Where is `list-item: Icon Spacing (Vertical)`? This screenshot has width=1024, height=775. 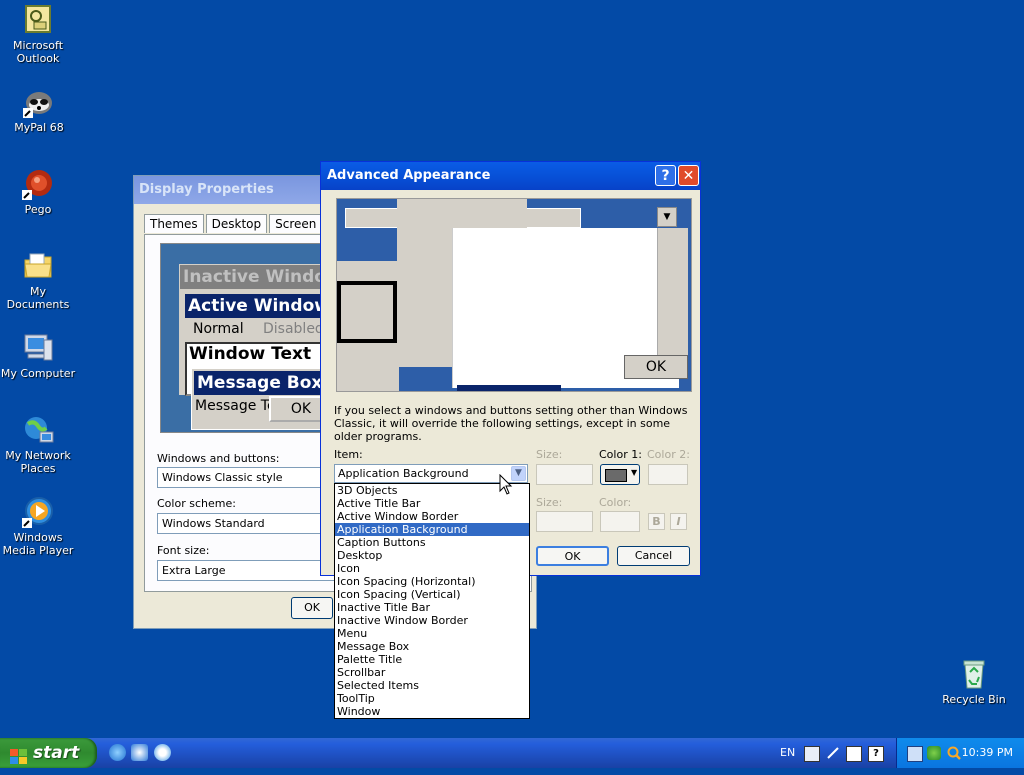
list-item: Icon Spacing (Vertical) is located at coordinates (432, 594).